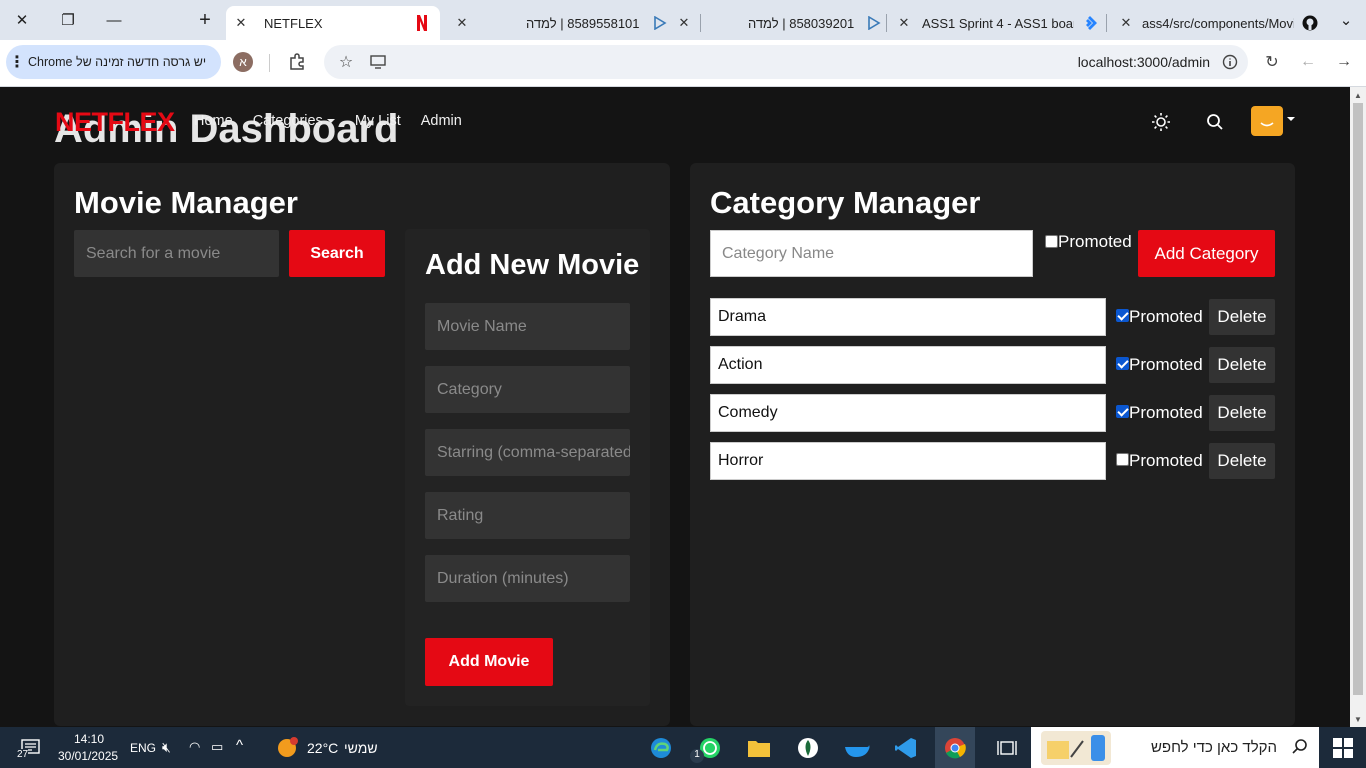 The height and width of the screenshot is (768, 1366). I want to click on nav-link-categories: Categories, so click(294, 121).